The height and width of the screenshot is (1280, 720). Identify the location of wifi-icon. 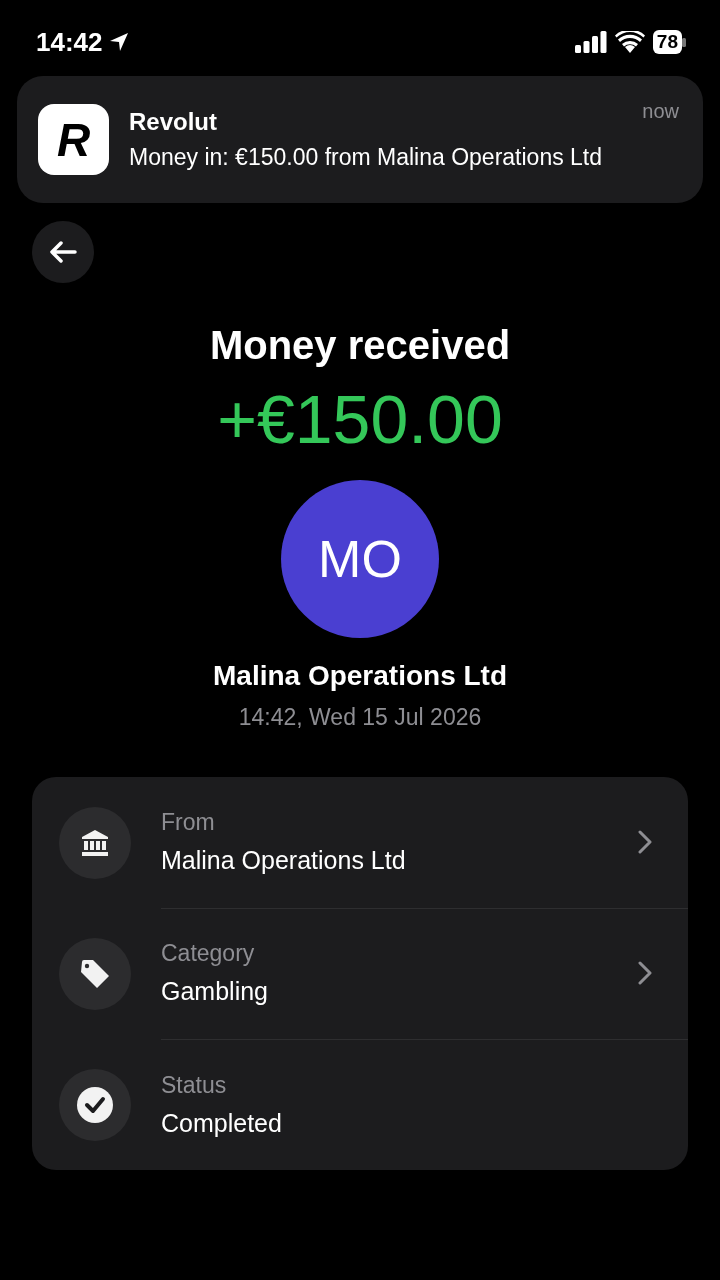
(629, 42).